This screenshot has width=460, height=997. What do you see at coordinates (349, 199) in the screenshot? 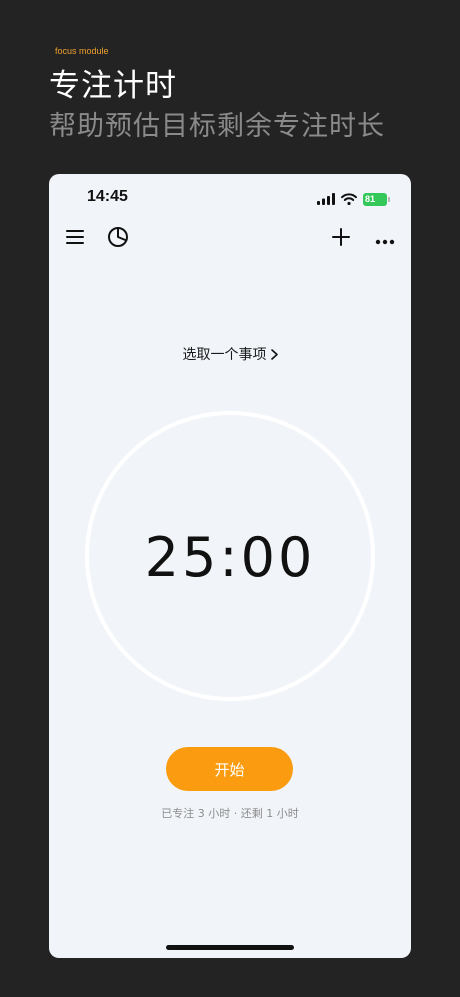
I see `wifi-icon` at bounding box center [349, 199].